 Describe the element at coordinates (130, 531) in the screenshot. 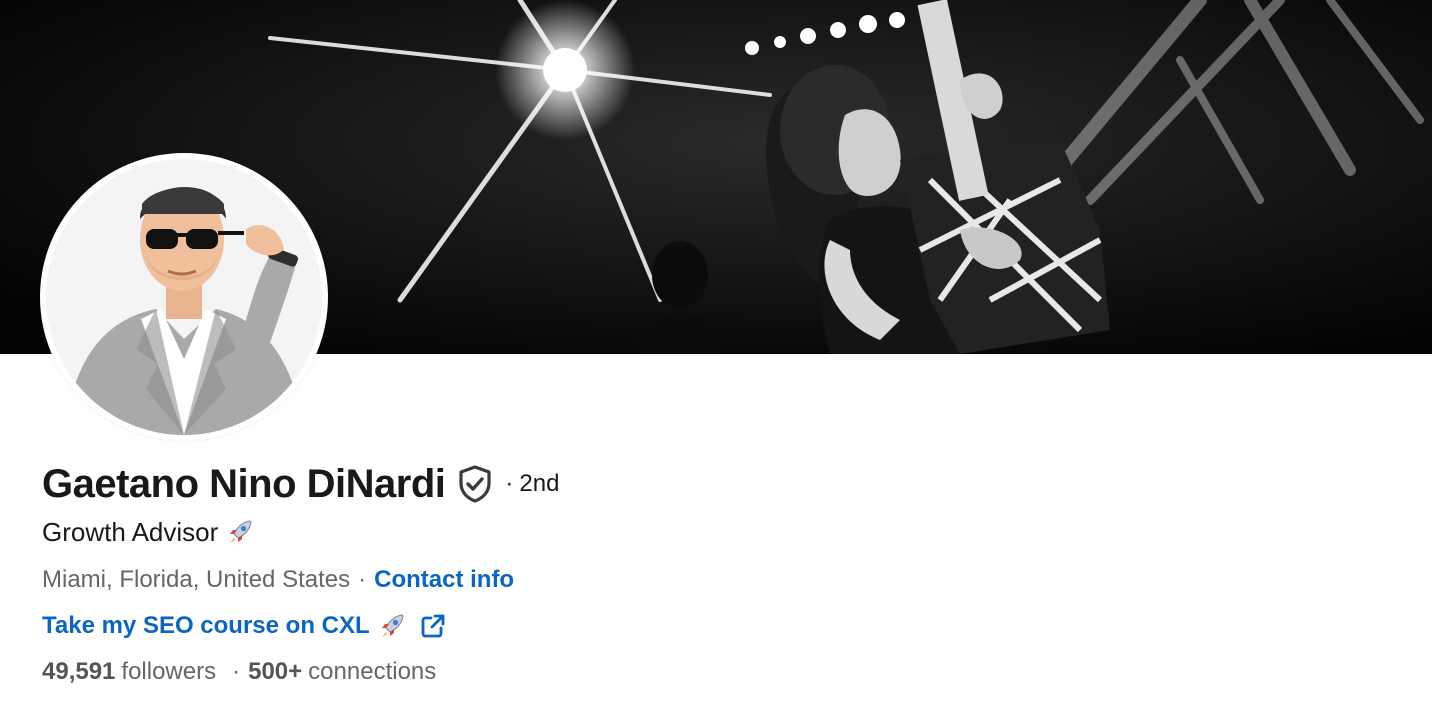

I see `headline-text: Growth Advisor` at that location.